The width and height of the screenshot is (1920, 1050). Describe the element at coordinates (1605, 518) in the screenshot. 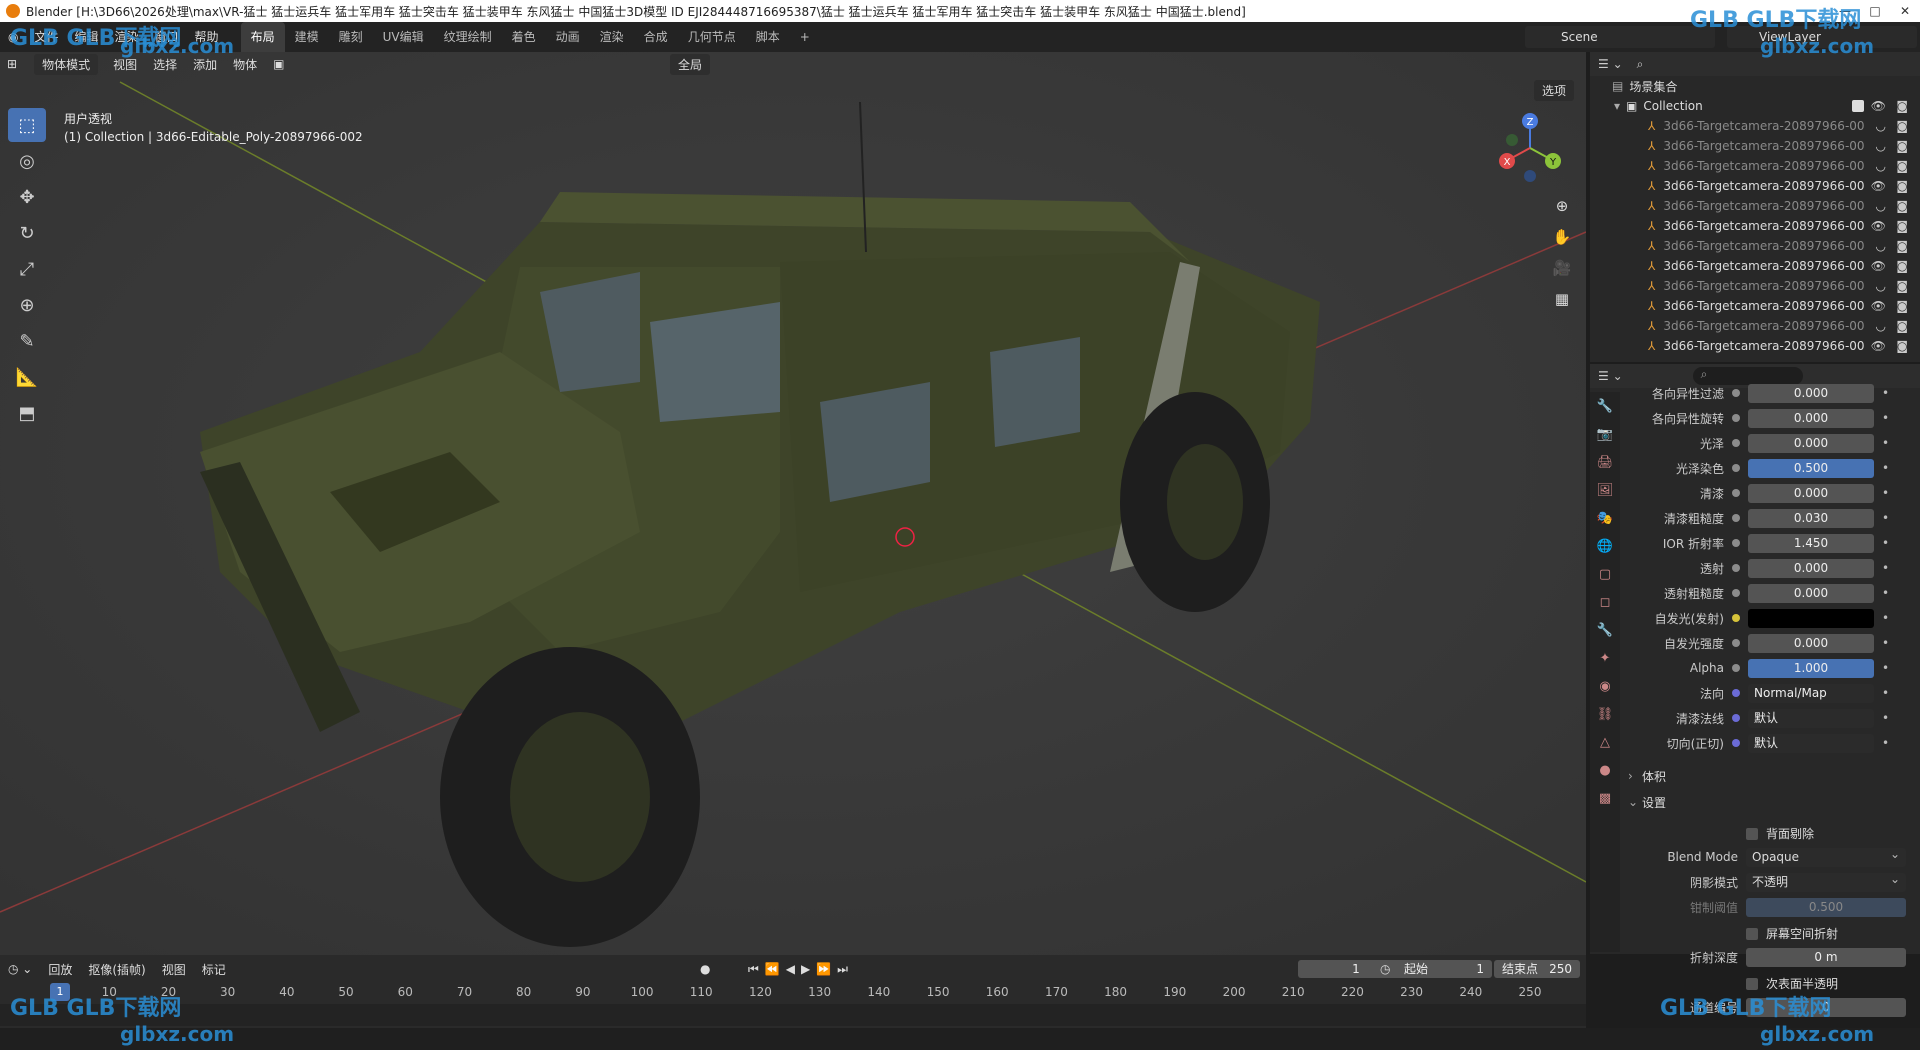

I see `scene-tab-icon: 🎭` at that location.